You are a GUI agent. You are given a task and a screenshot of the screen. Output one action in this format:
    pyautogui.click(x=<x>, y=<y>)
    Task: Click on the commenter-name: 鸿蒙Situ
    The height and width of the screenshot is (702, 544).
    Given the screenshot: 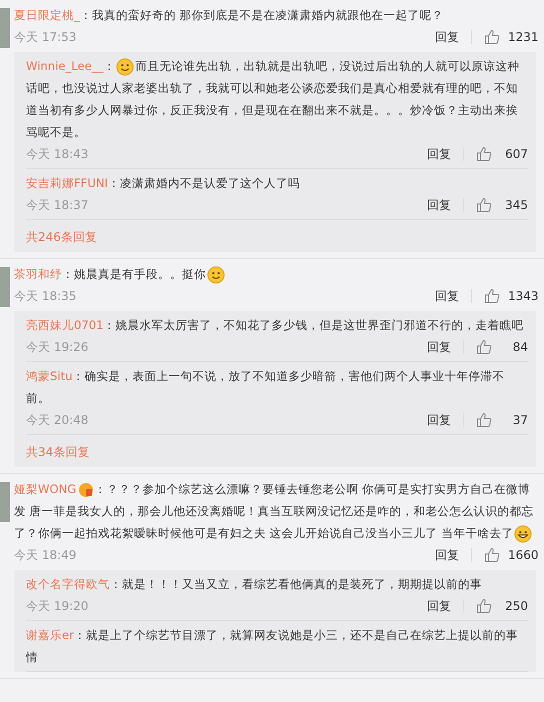 What is the action you would take?
    pyautogui.click(x=49, y=376)
    